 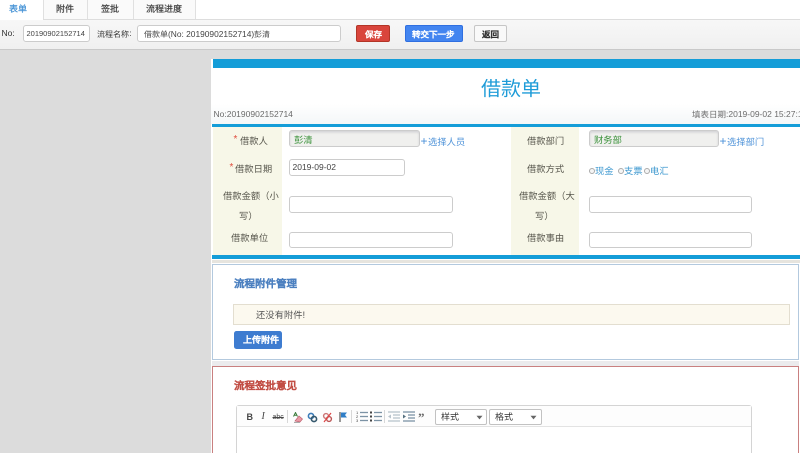 What do you see at coordinates (357, 420) in the screenshot?
I see `svg-text: 3` at bounding box center [357, 420].